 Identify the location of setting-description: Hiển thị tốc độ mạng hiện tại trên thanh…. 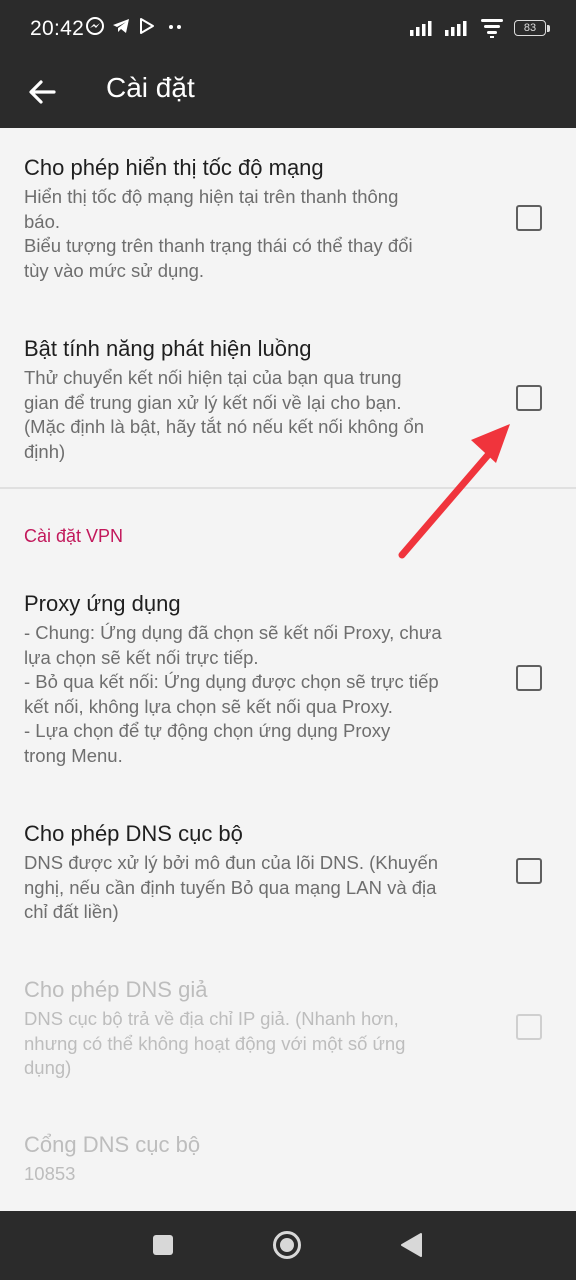
(254, 234).